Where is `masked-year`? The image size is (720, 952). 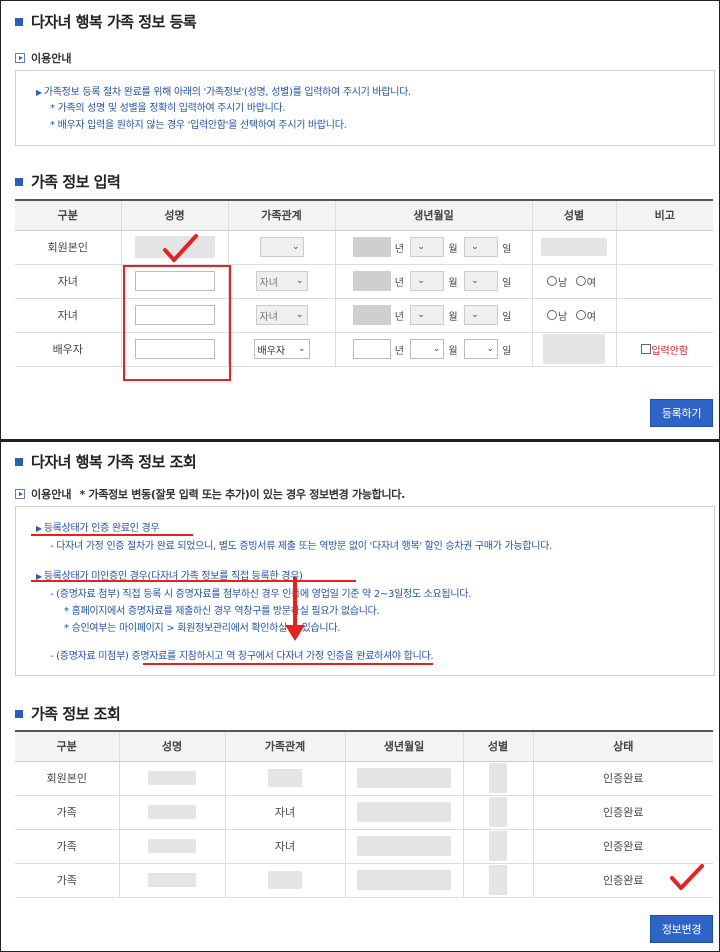 masked-year is located at coordinates (371, 281).